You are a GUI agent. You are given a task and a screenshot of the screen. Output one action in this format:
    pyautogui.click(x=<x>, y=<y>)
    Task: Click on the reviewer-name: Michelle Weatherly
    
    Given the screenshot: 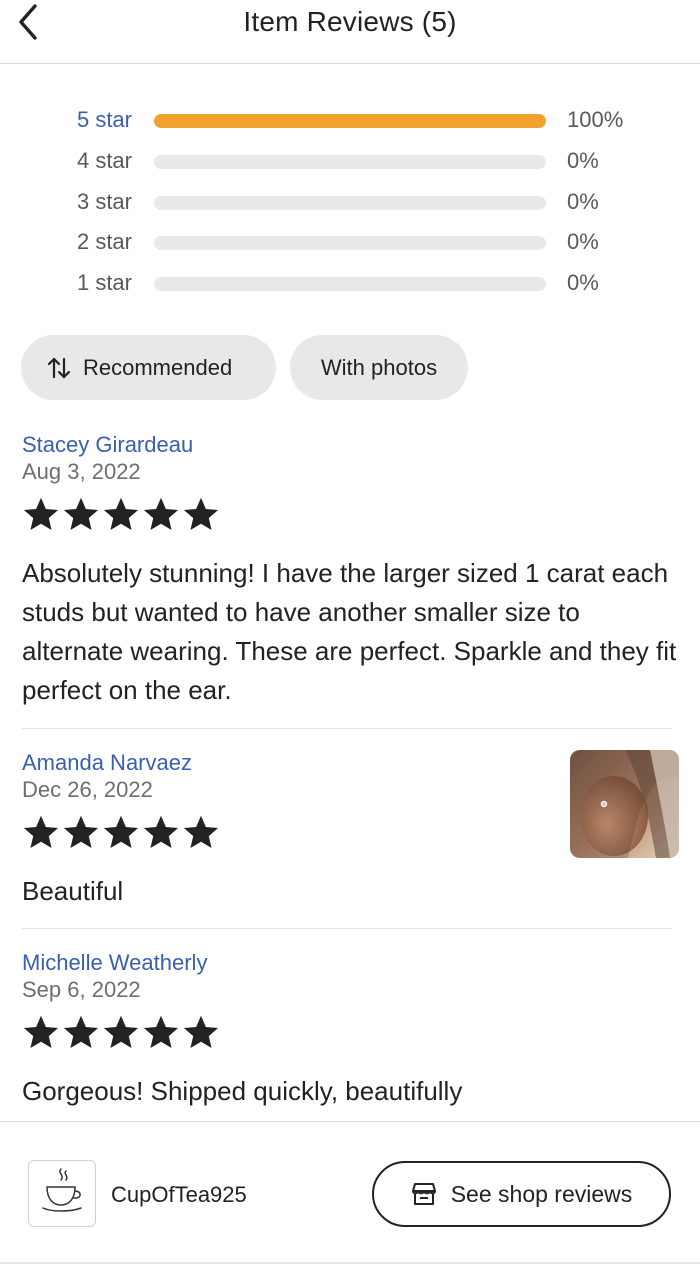 What is the action you would take?
    pyautogui.click(x=114, y=963)
    